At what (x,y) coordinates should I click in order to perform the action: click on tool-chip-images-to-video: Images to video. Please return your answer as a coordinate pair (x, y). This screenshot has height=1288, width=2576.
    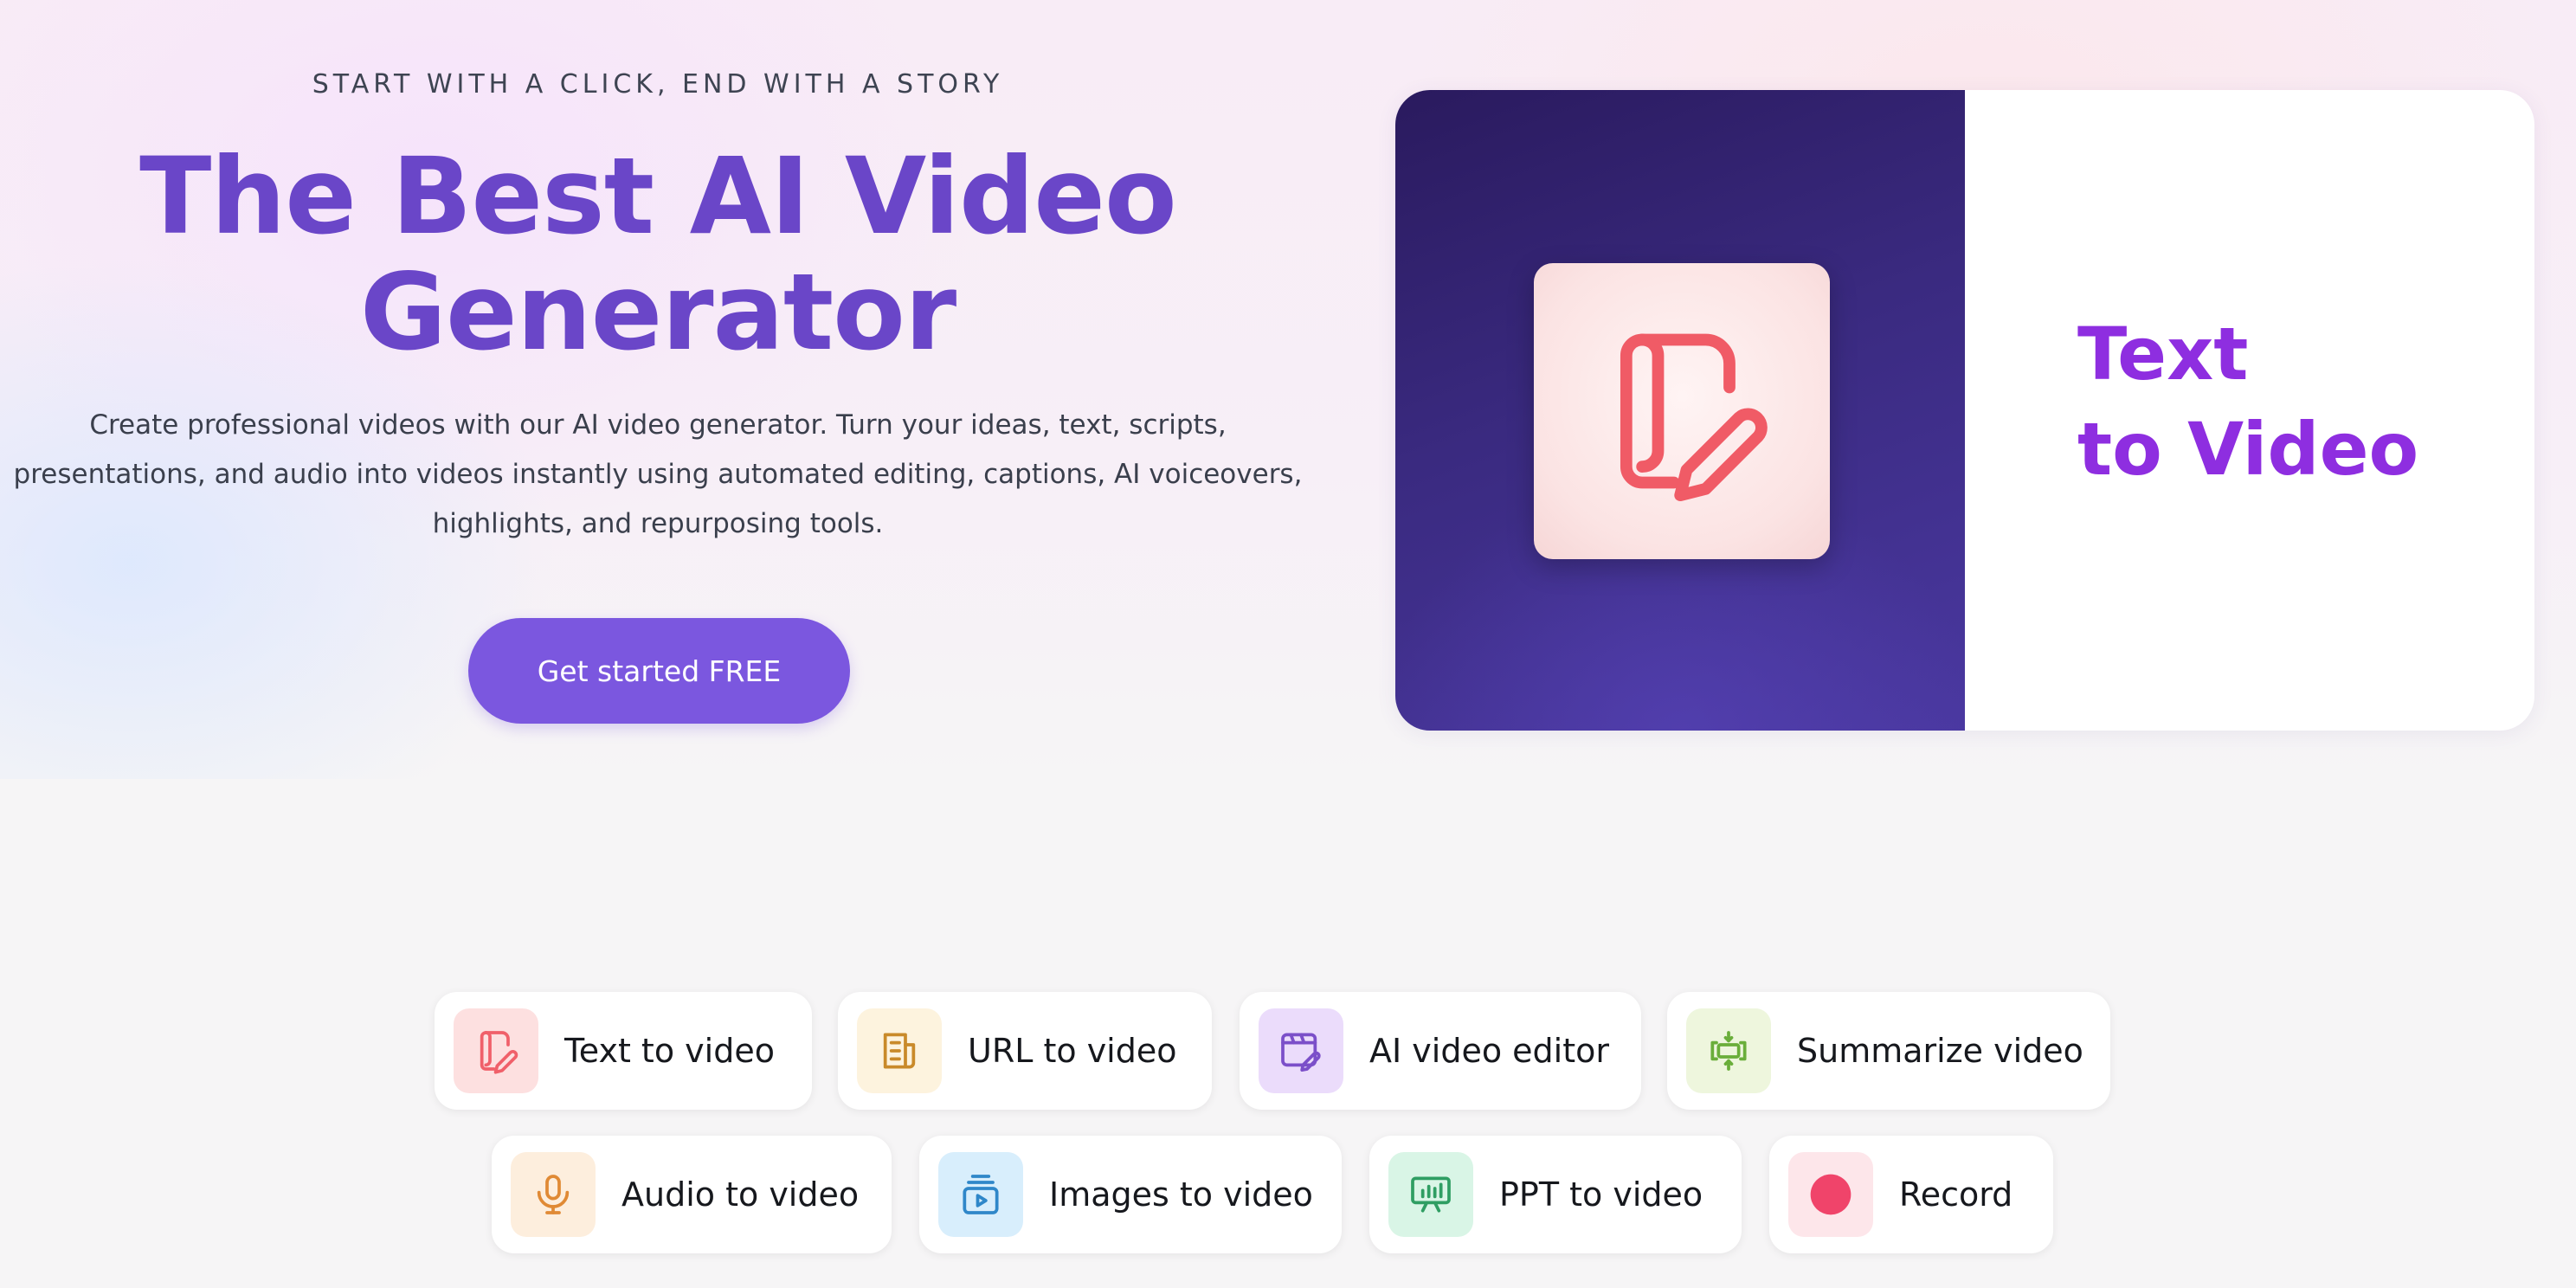
    Looking at the image, I should click on (1130, 1194).